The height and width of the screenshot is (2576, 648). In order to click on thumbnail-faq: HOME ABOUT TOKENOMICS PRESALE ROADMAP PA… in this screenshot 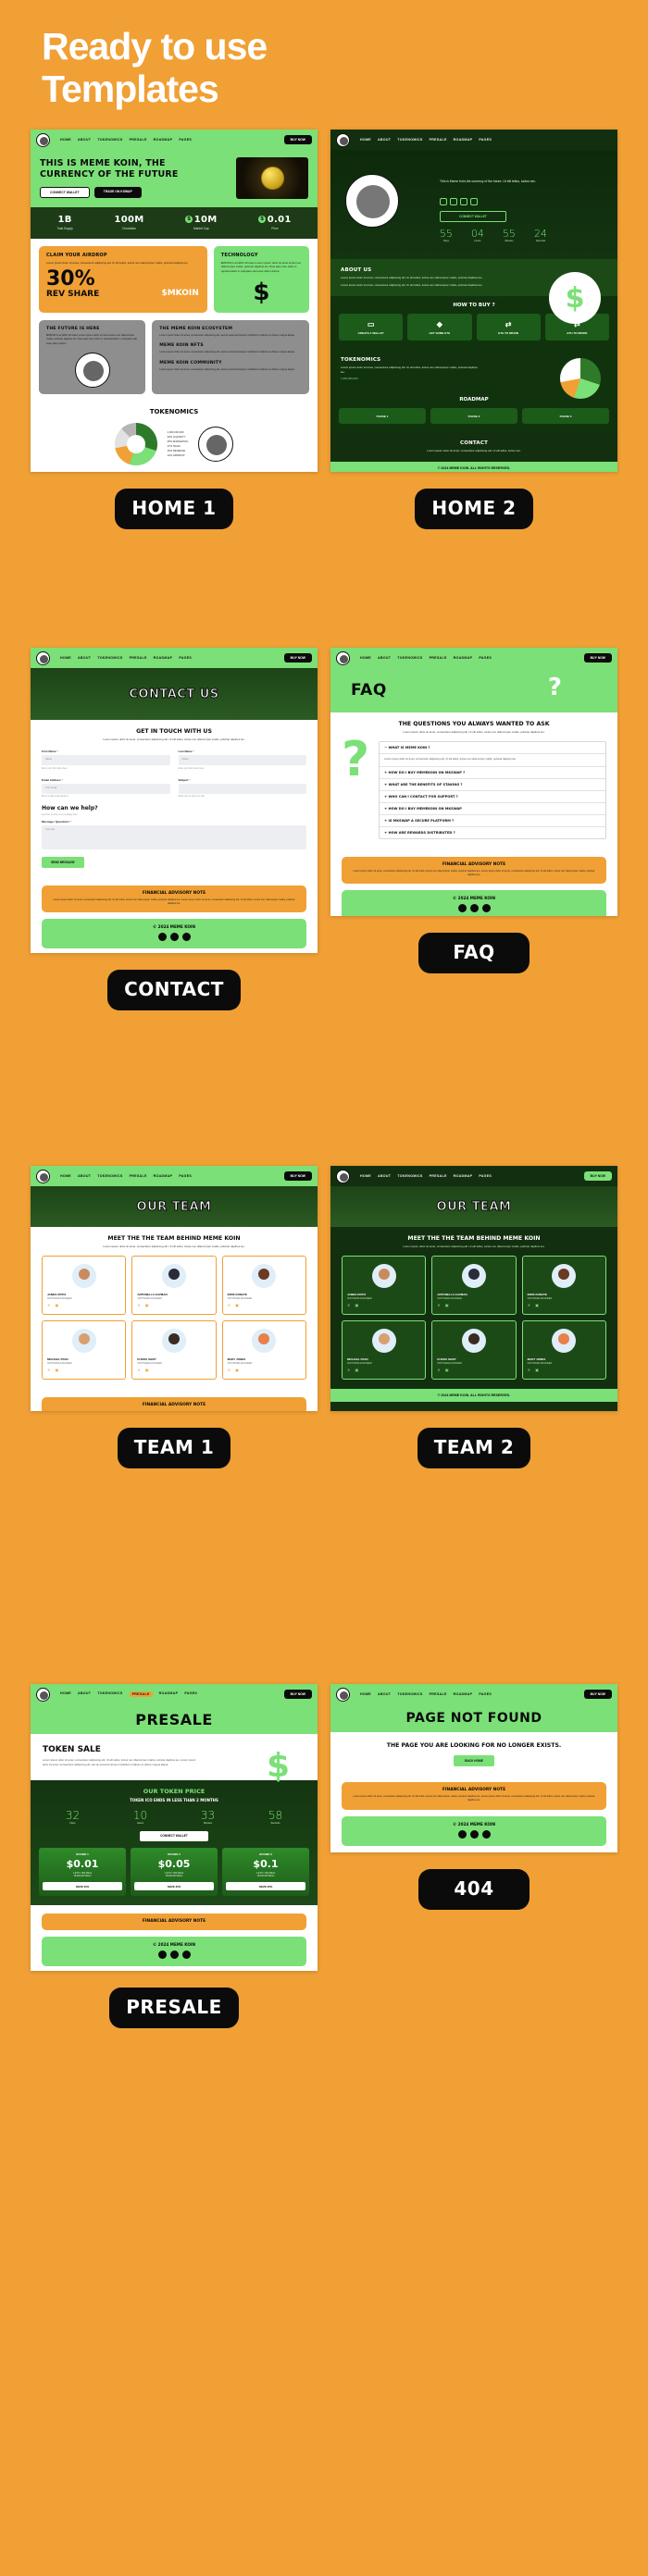, I will do `click(473, 782)`.